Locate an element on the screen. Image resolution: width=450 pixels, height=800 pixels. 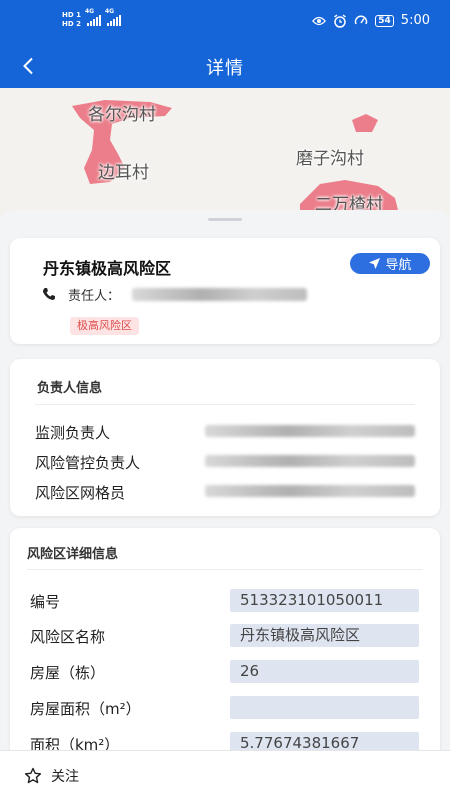
alarm-icon is located at coordinates (340, 20).